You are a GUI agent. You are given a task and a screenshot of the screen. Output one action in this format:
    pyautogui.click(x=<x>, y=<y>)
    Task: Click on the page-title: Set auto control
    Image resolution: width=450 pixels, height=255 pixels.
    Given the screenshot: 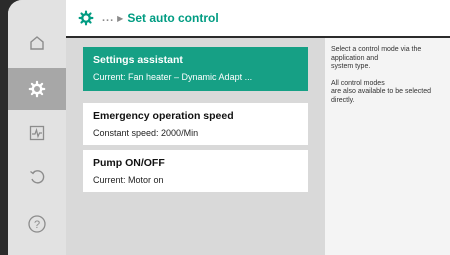 What is the action you would take?
    pyautogui.click(x=173, y=18)
    